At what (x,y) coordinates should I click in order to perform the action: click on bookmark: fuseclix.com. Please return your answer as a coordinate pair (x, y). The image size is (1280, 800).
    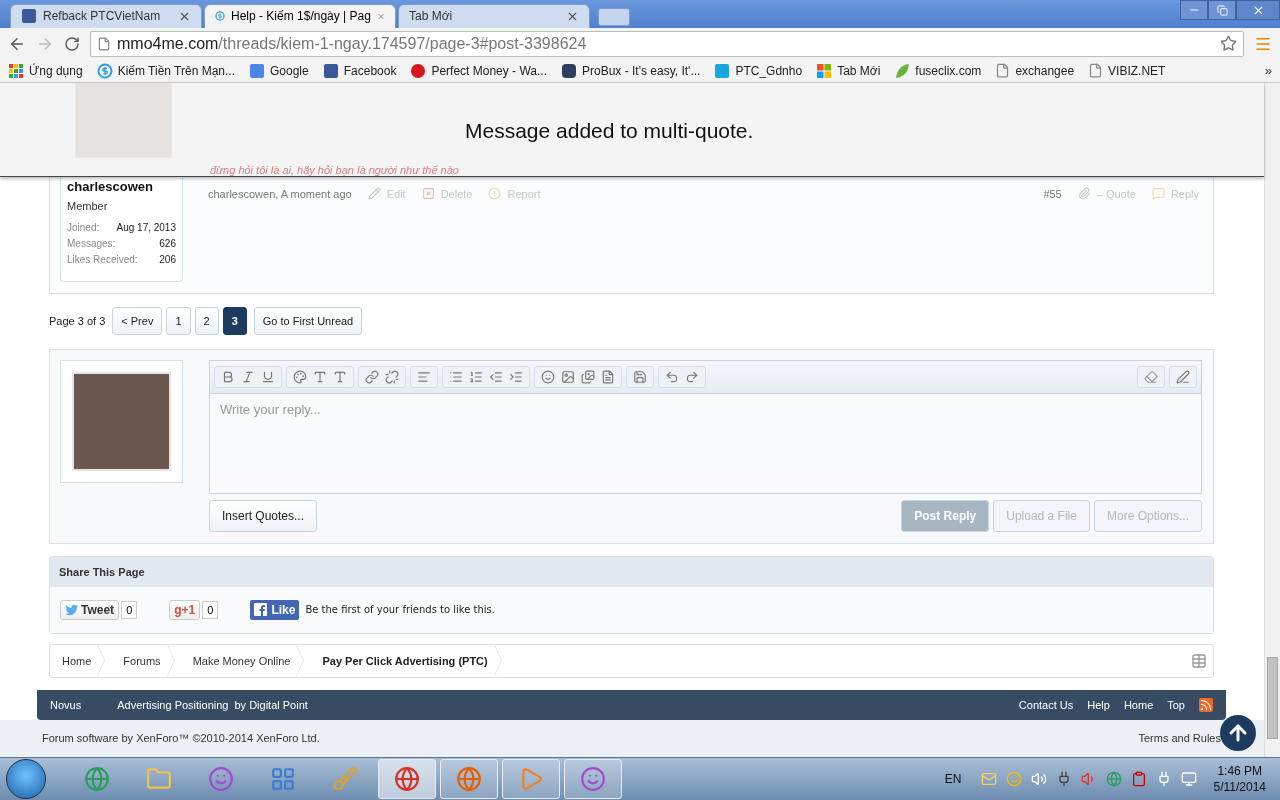
    Looking at the image, I should click on (938, 70).